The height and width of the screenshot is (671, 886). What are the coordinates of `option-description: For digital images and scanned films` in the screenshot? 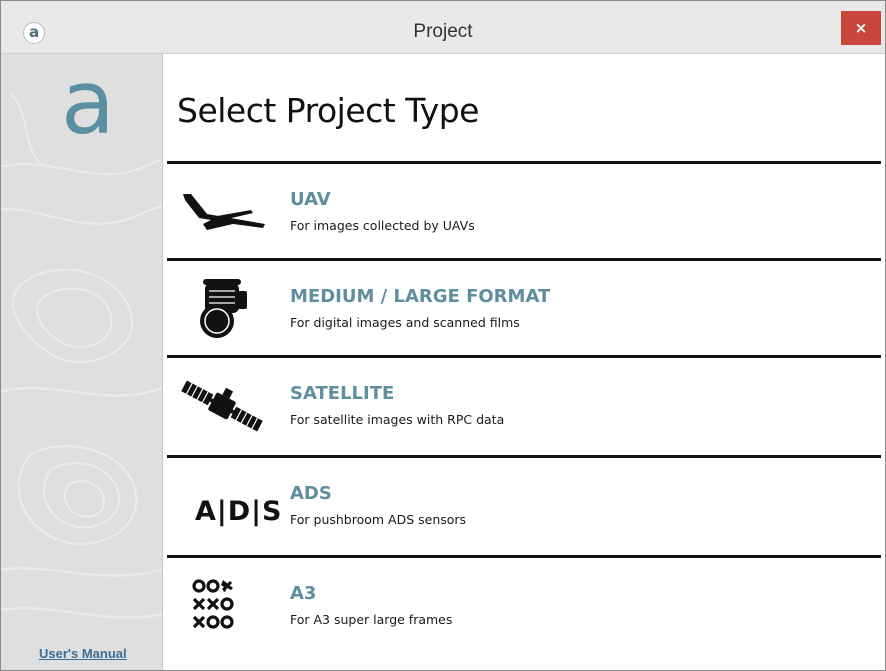 It's located at (405, 322).